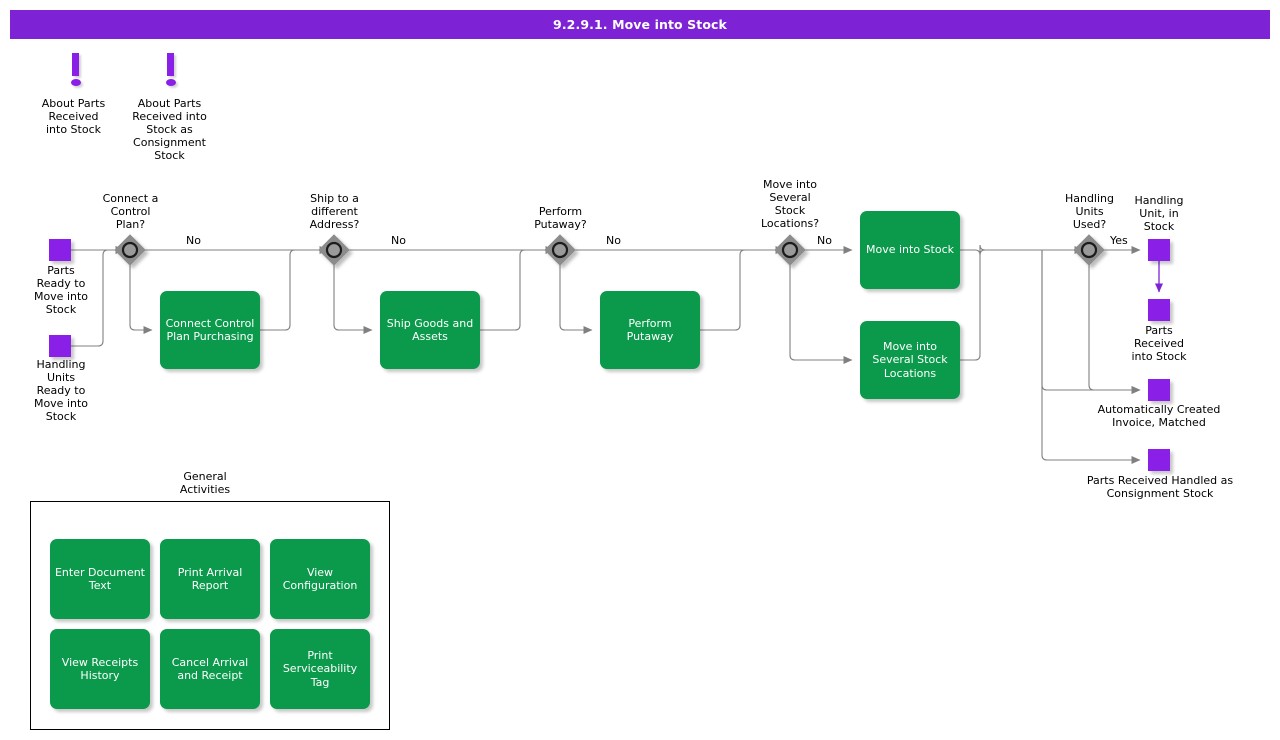 This screenshot has width=1280, height=740. I want to click on view-configuration-task-label: View Configuration, so click(320, 579).